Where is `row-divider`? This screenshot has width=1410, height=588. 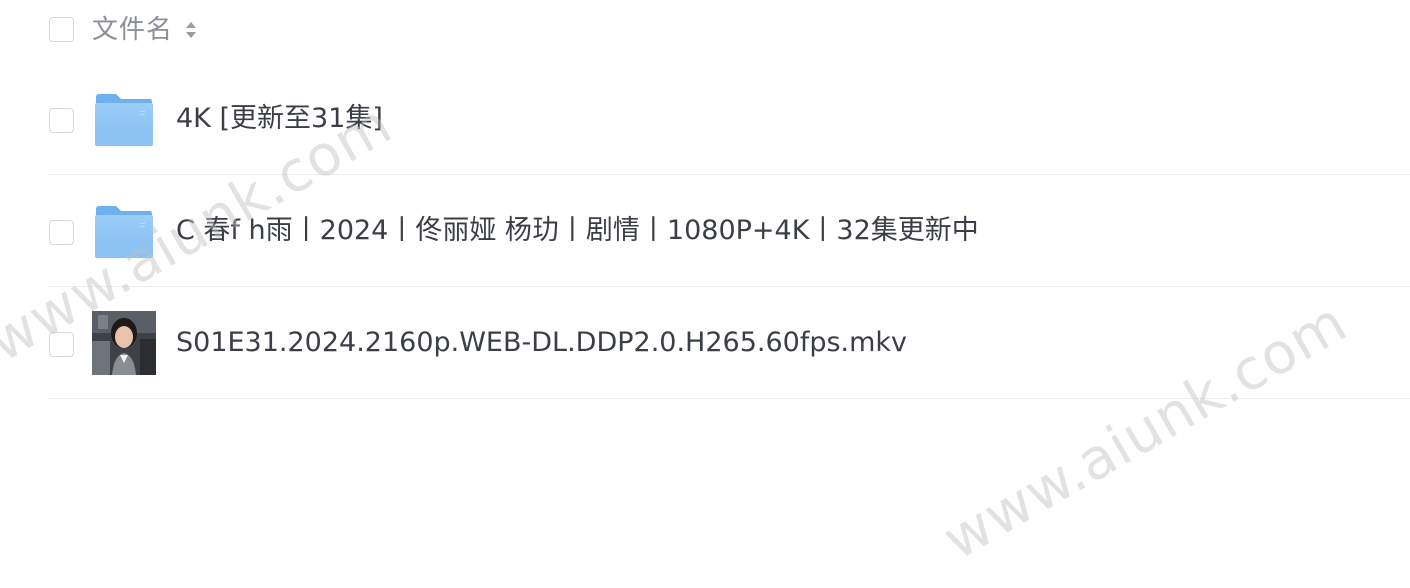 row-divider is located at coordinates (729, 398).